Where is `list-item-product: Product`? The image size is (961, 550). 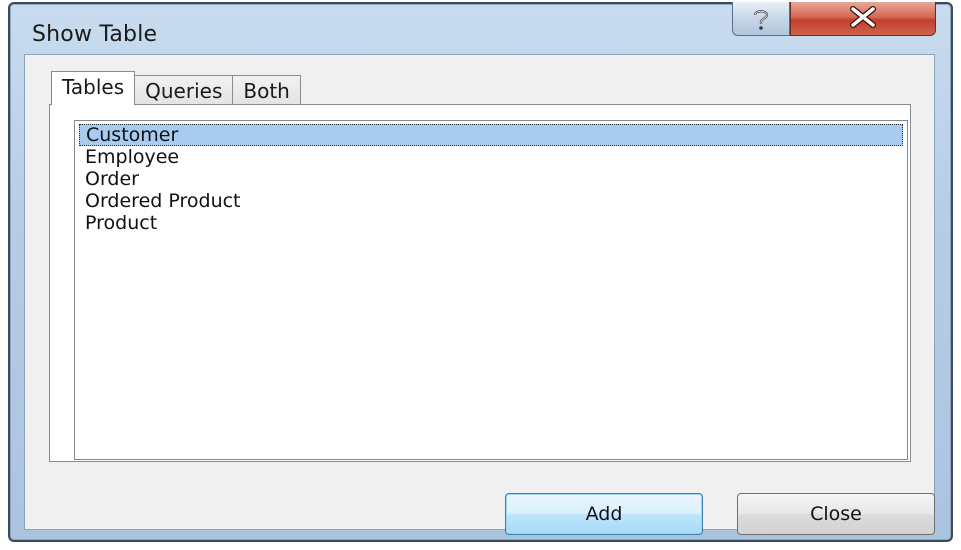
list-item-product: Product is located at coordinates (118, 223).